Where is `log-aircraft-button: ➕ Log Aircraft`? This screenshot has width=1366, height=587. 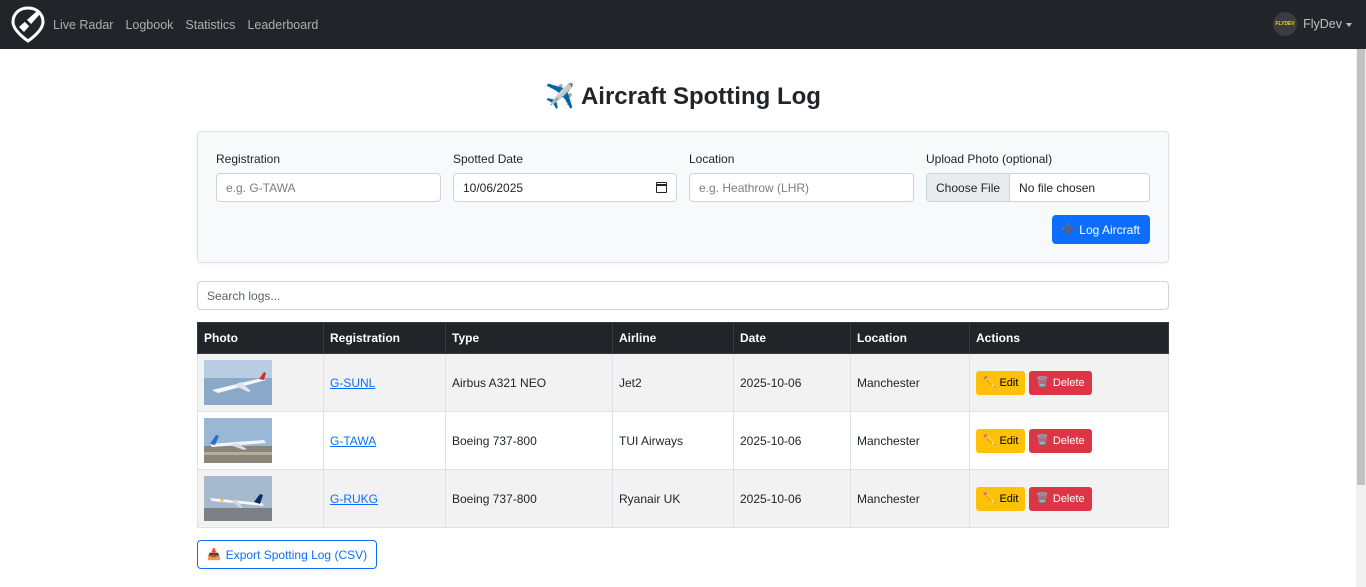 log-aircraft-button: ➕ Log Aircraft is located at coordinates (1100, 229).